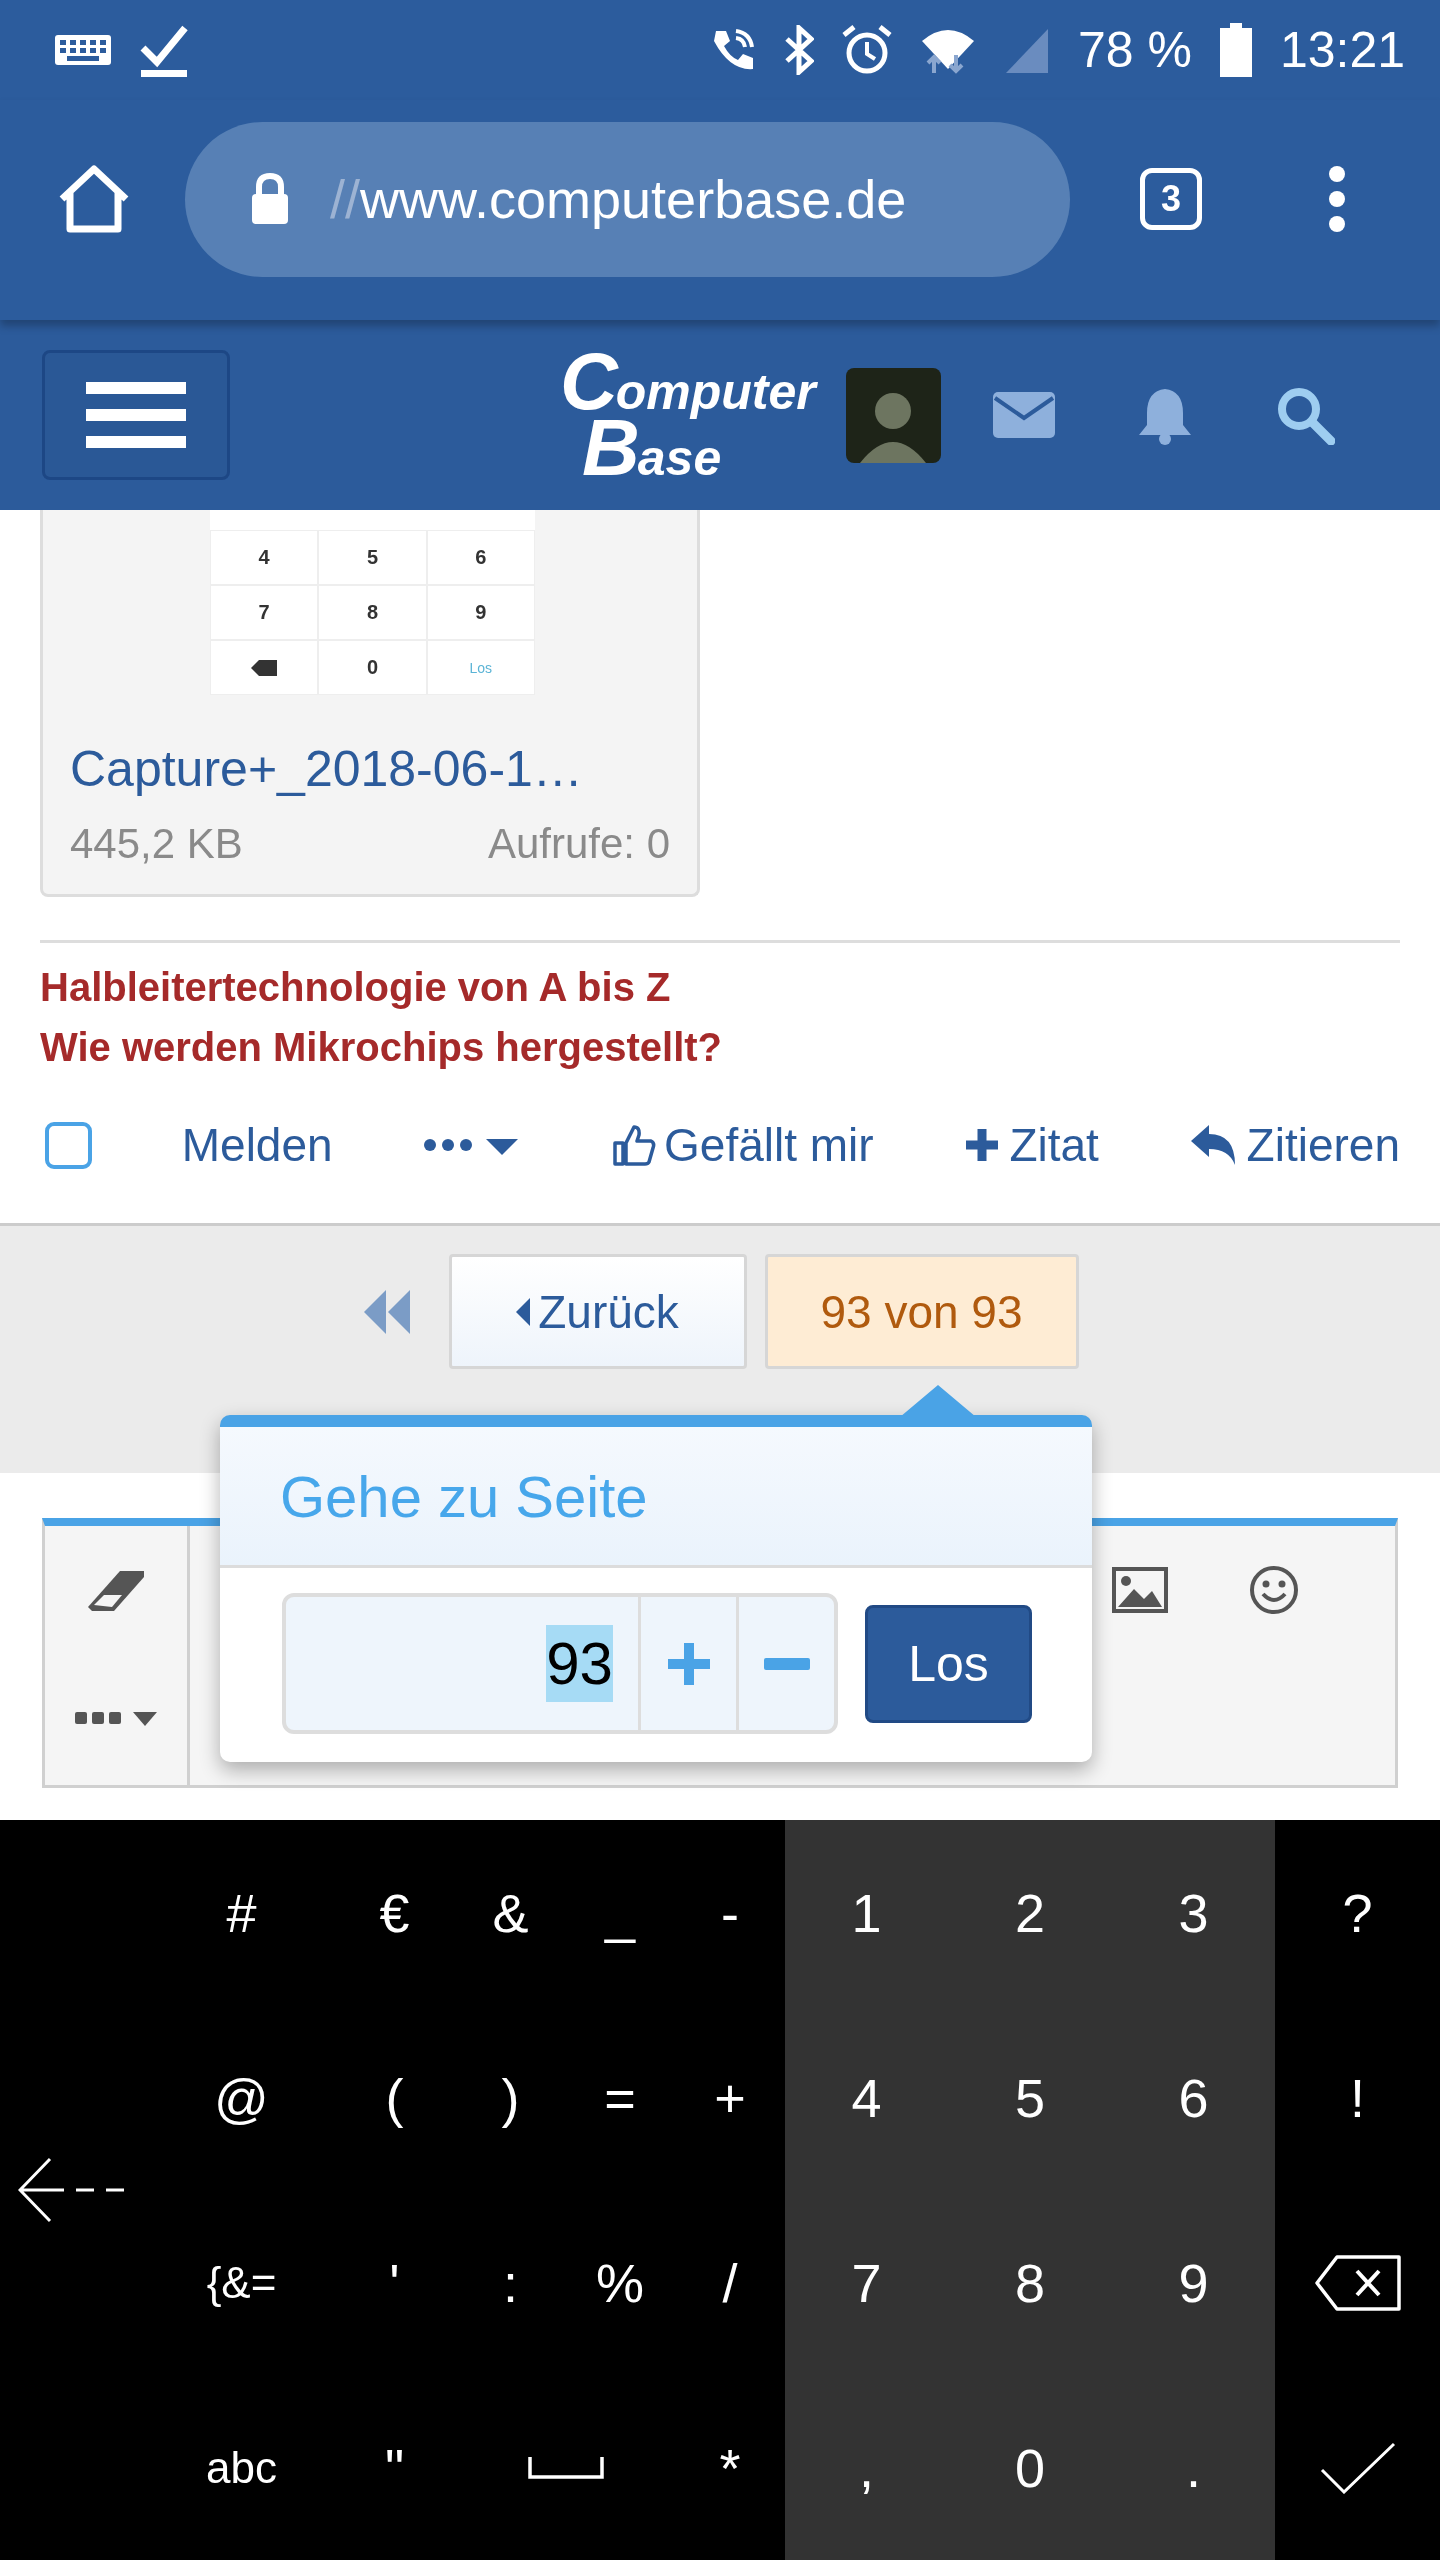 The width and height of the screenshot is (1440, 2560). I want to click on keypad-key: 7, so click(264, 612).